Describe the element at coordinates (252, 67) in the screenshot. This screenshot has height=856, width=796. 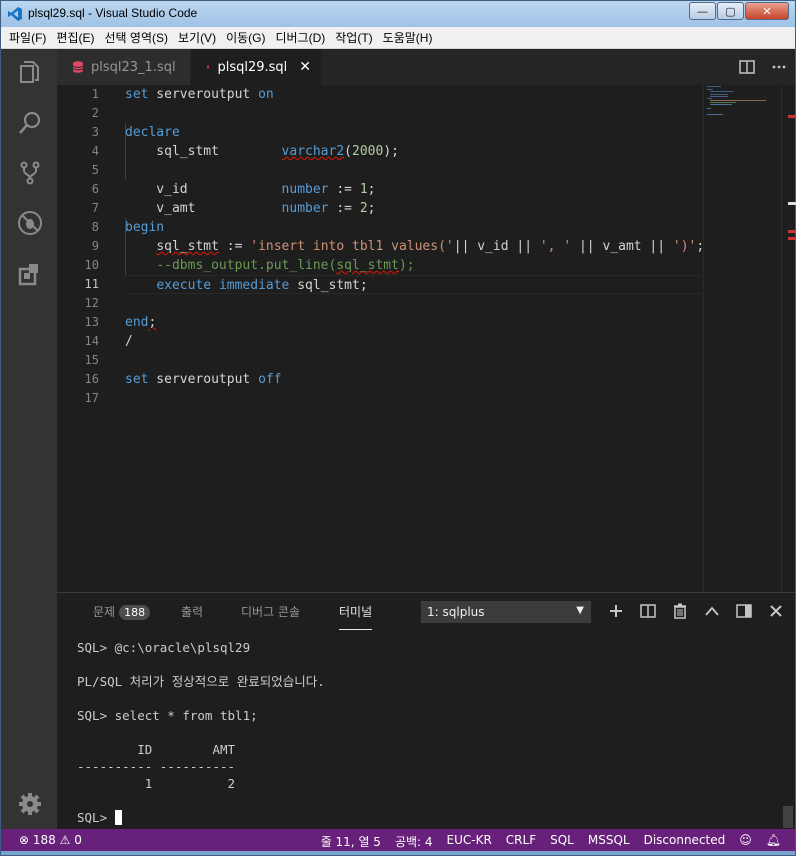
I see `tab-label: plsql29.sql` at that location.